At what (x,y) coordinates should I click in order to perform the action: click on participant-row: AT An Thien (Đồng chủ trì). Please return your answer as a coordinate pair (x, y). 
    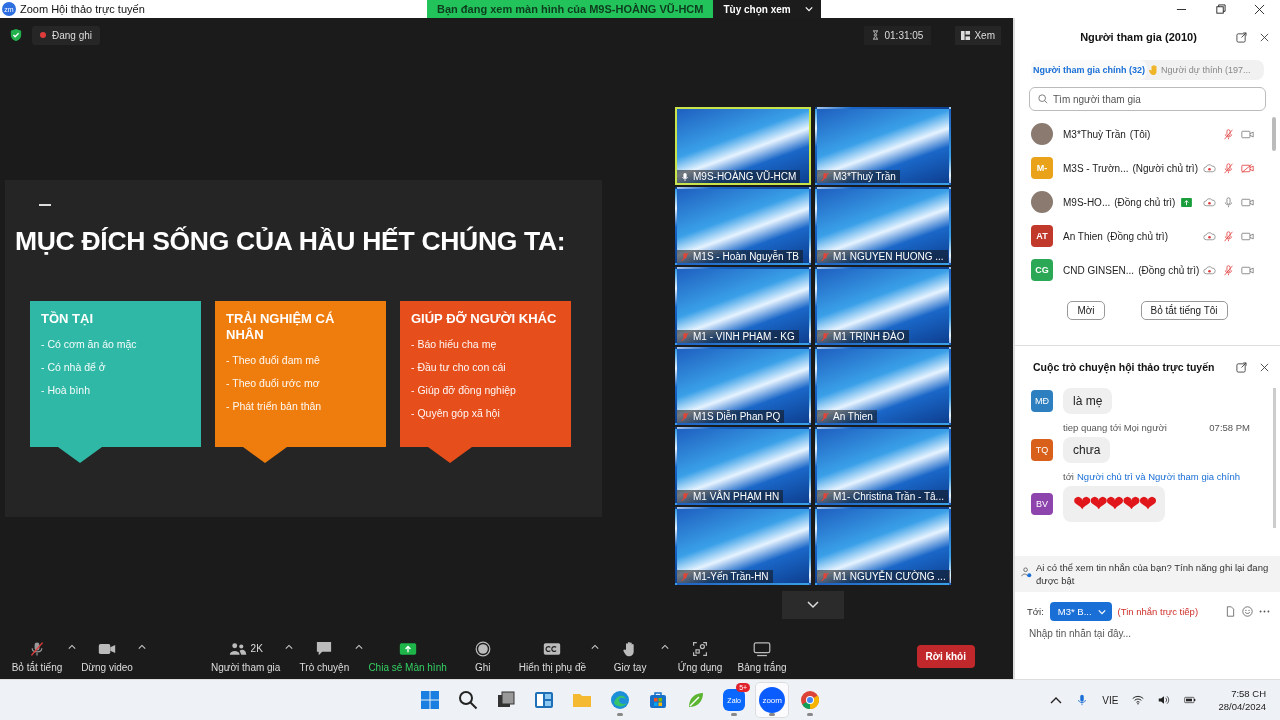
    Looking at the image, I should click on (1147, 236).